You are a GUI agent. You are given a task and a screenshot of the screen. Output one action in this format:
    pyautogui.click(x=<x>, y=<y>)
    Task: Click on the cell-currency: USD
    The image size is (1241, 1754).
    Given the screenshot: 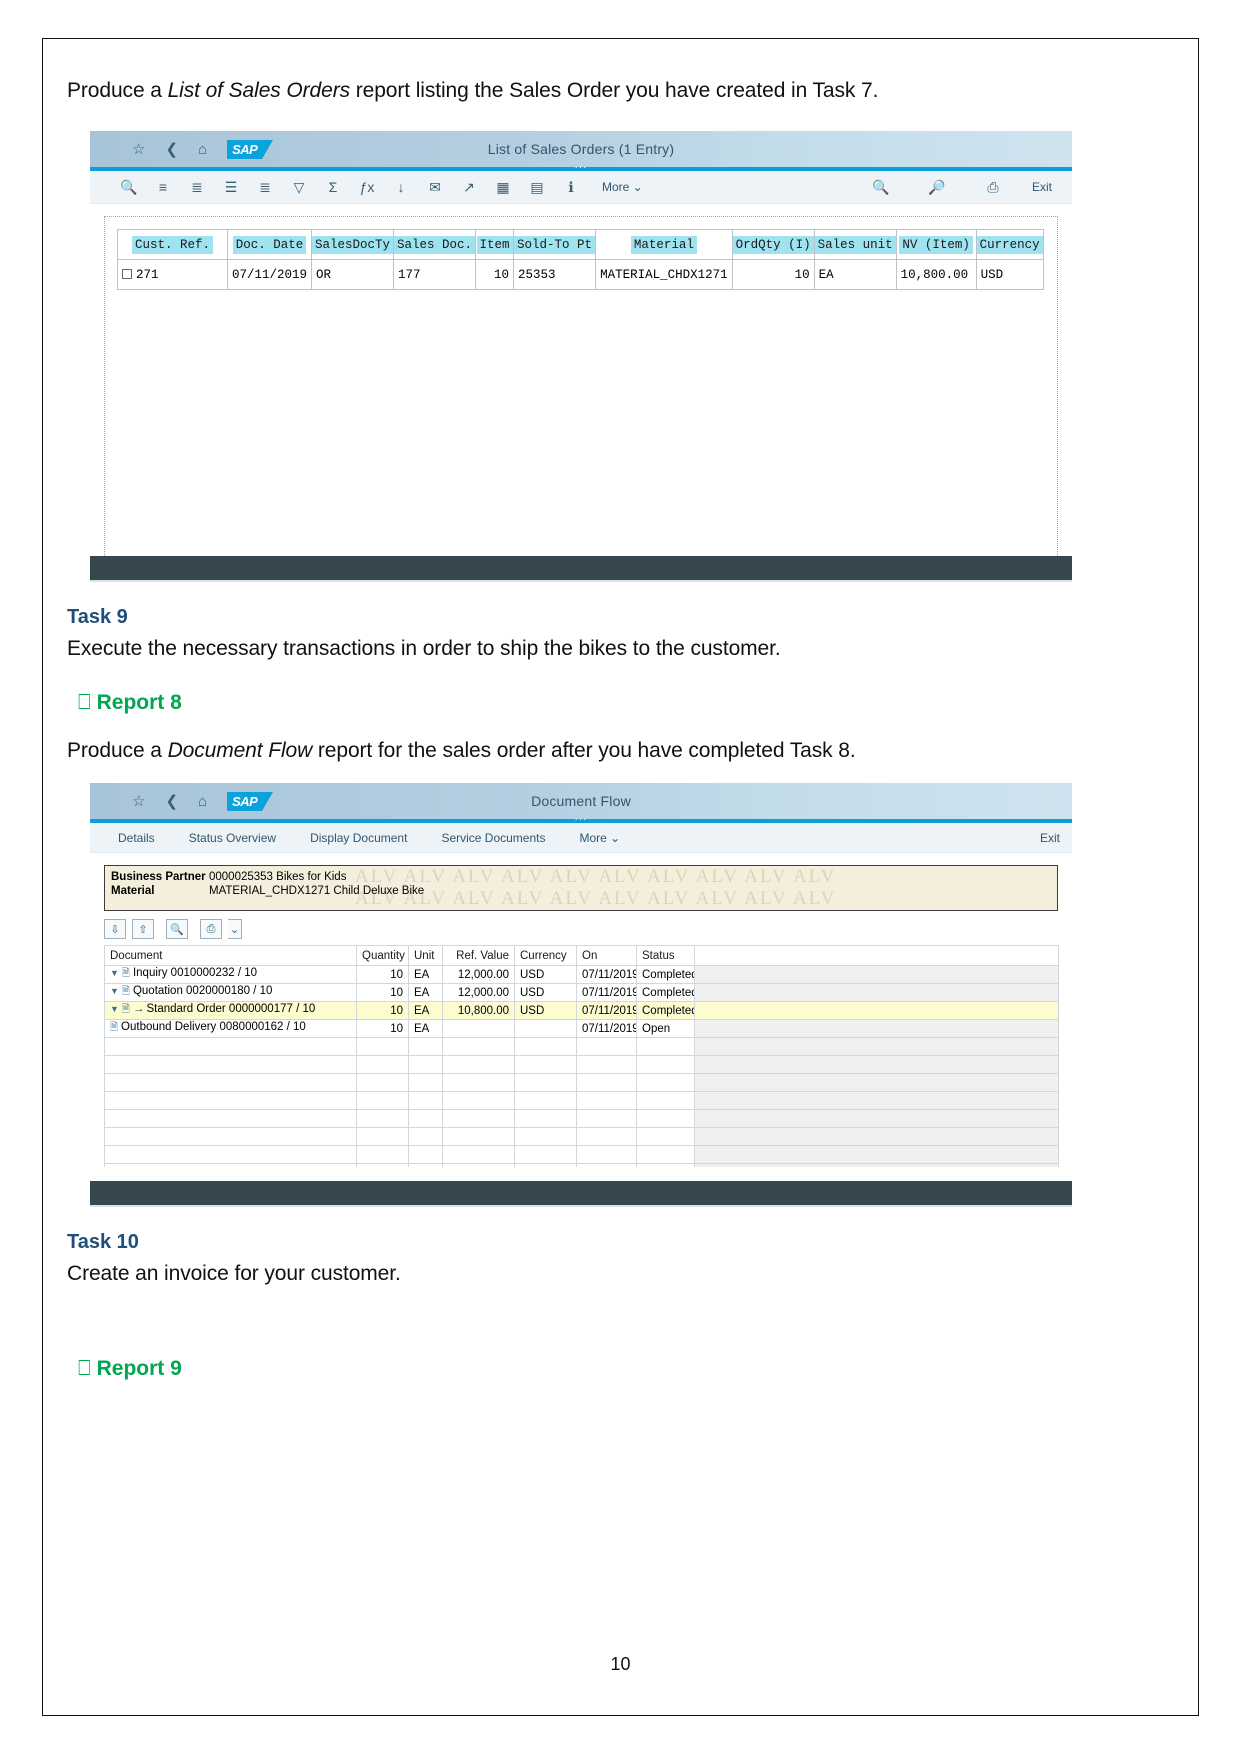 What is the action you would take?
    pyautogui.click(x=545, y=993)
    